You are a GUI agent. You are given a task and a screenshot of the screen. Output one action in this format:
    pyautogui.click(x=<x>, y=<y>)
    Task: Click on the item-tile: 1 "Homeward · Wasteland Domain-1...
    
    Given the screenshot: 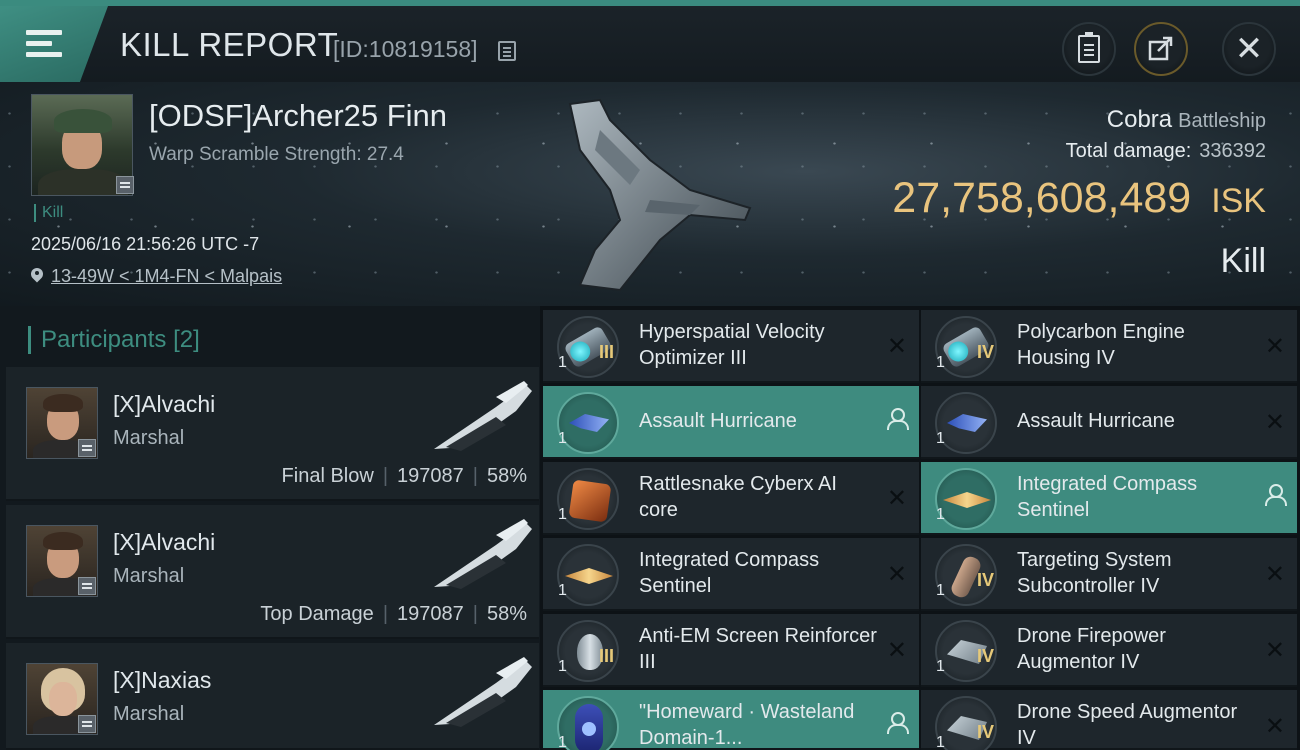 What is the action you would take?
    pyautogui.click(x=731, y=720)
    